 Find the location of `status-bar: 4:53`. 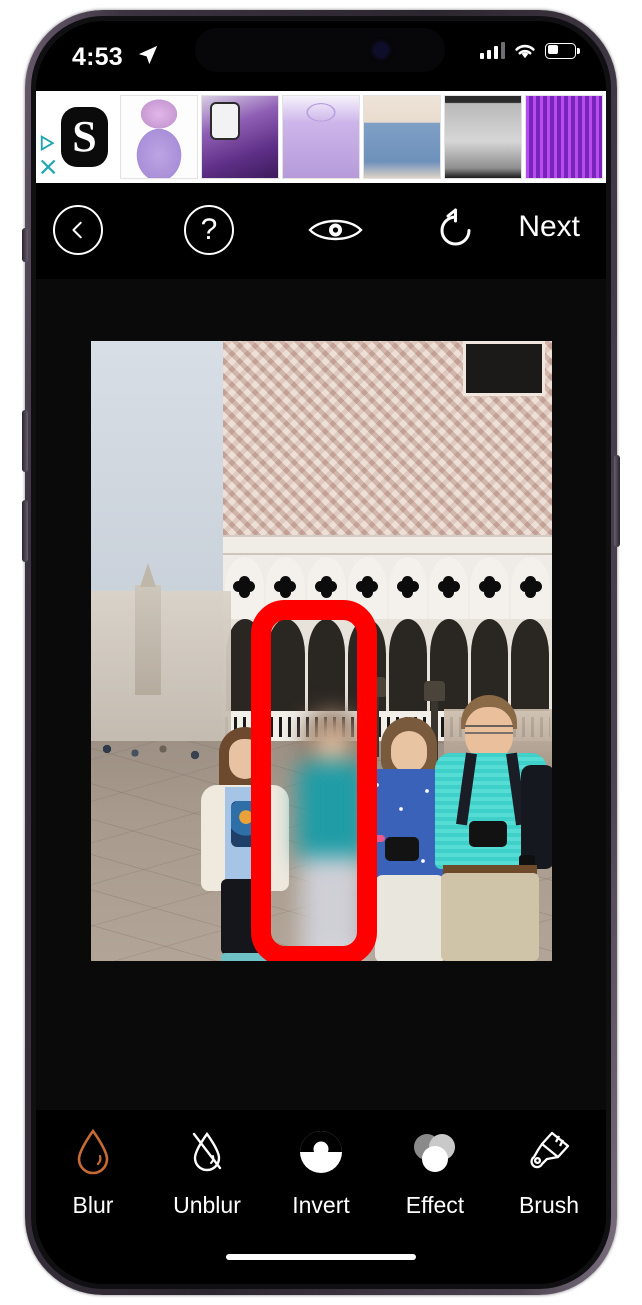

status-bar: 4:53 is located at coordinates (321, 56).